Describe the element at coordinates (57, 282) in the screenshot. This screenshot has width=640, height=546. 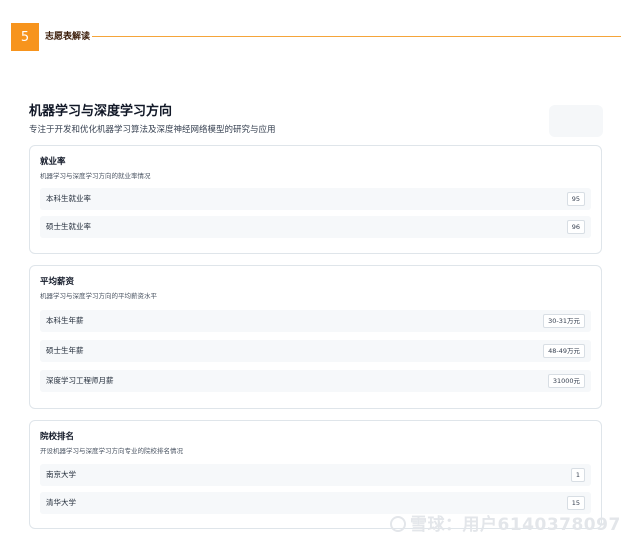
I see `card-title: 平均薪资` at that location.